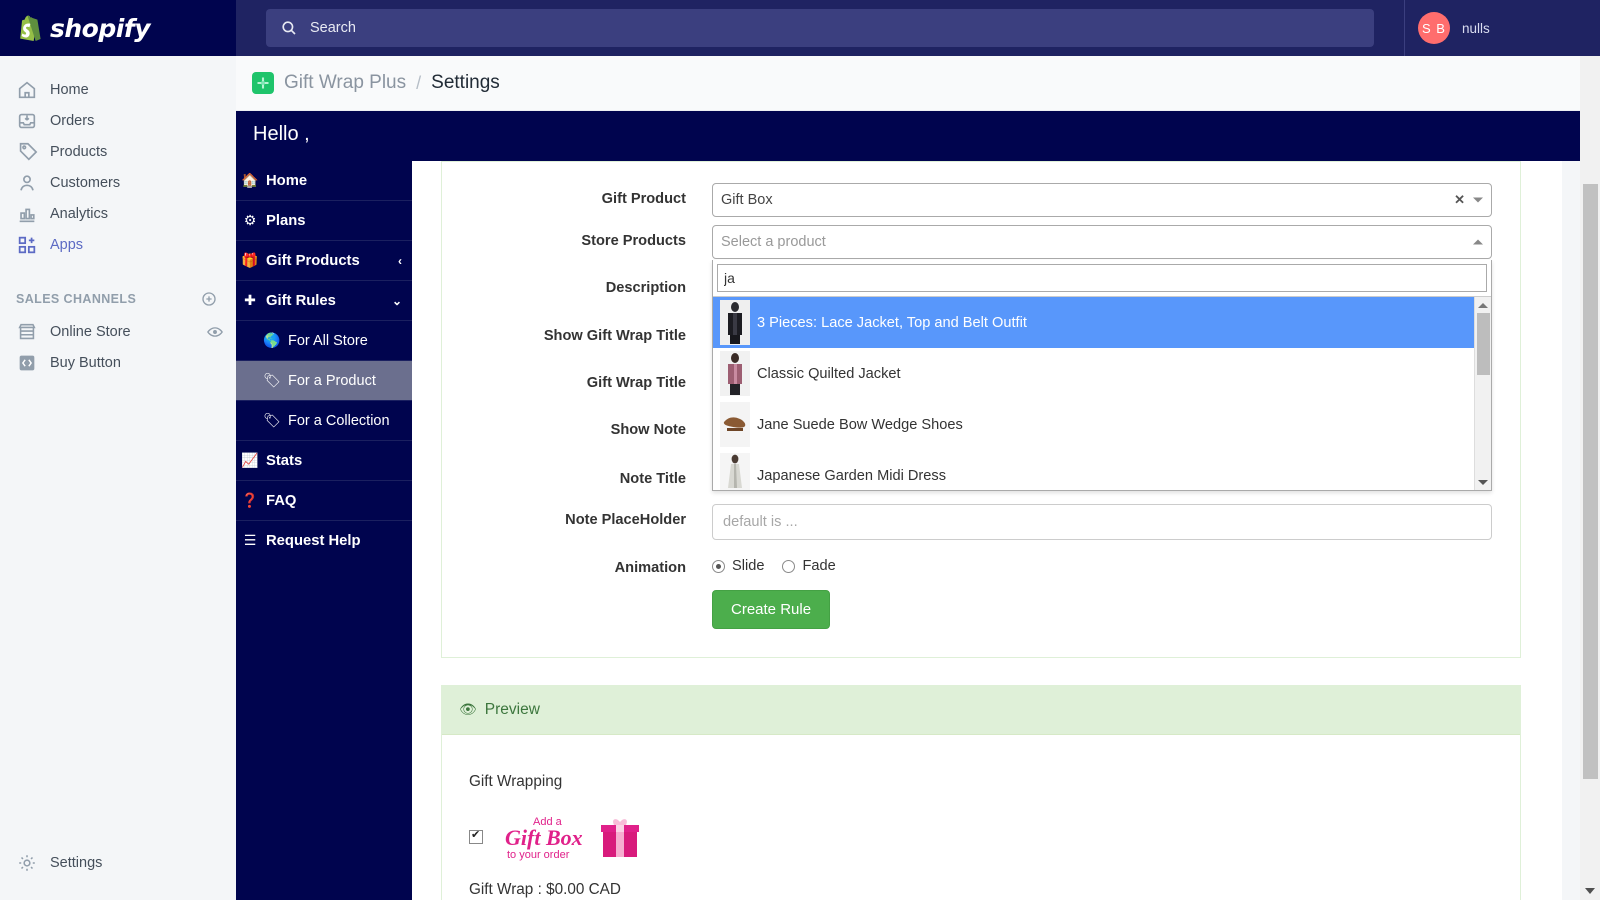  I want to click on home-icon, so click(27, 90).